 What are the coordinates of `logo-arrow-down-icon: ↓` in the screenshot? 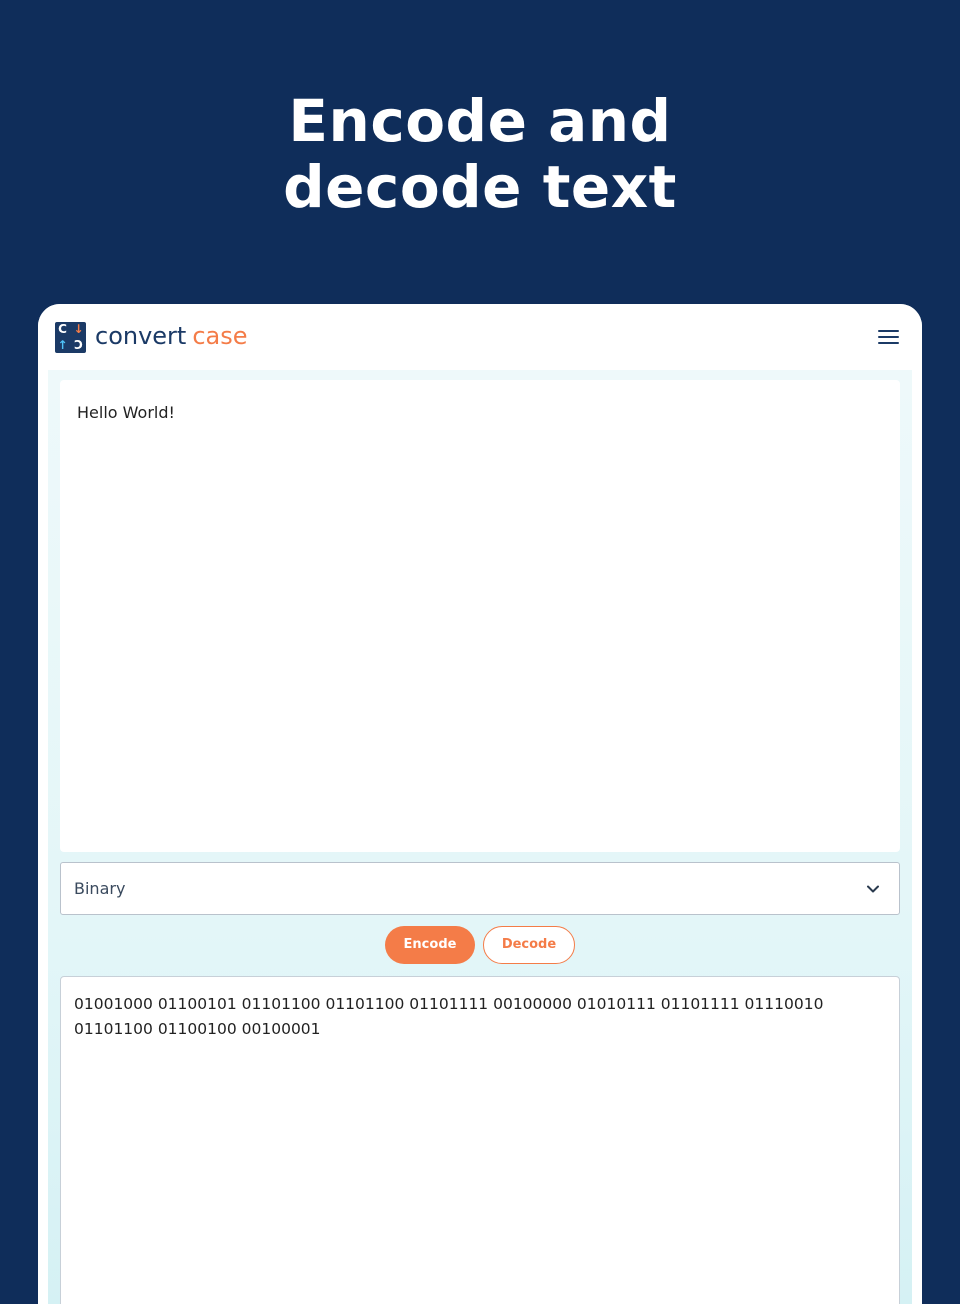 It's located at (78, 329).